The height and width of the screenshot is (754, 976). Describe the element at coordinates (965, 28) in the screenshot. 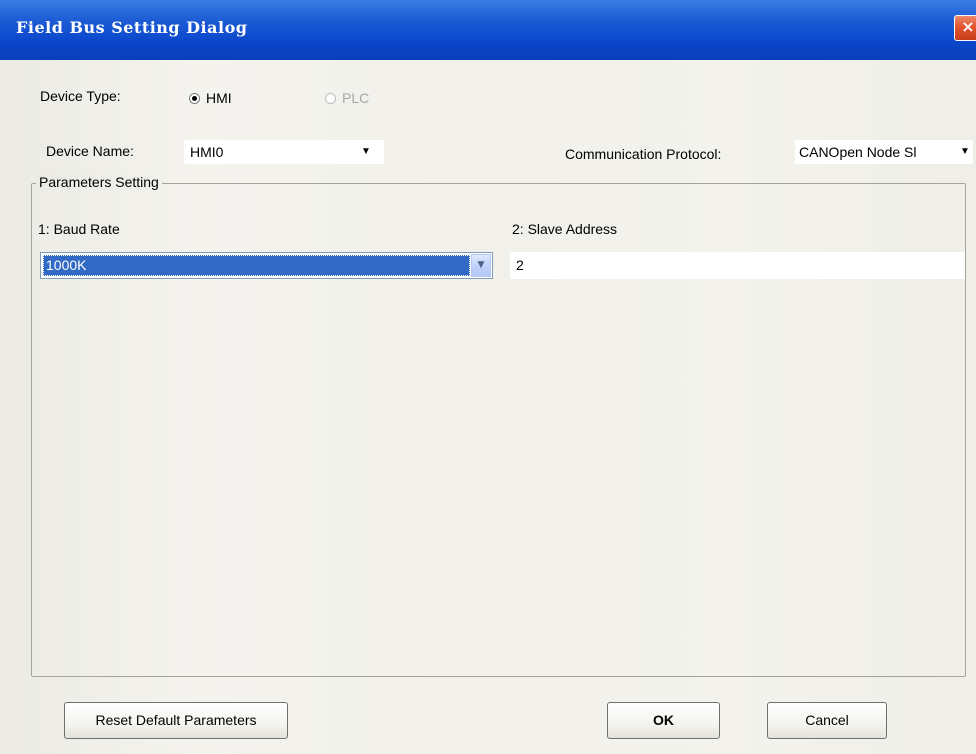

I see `close-icon: ×` at that location.